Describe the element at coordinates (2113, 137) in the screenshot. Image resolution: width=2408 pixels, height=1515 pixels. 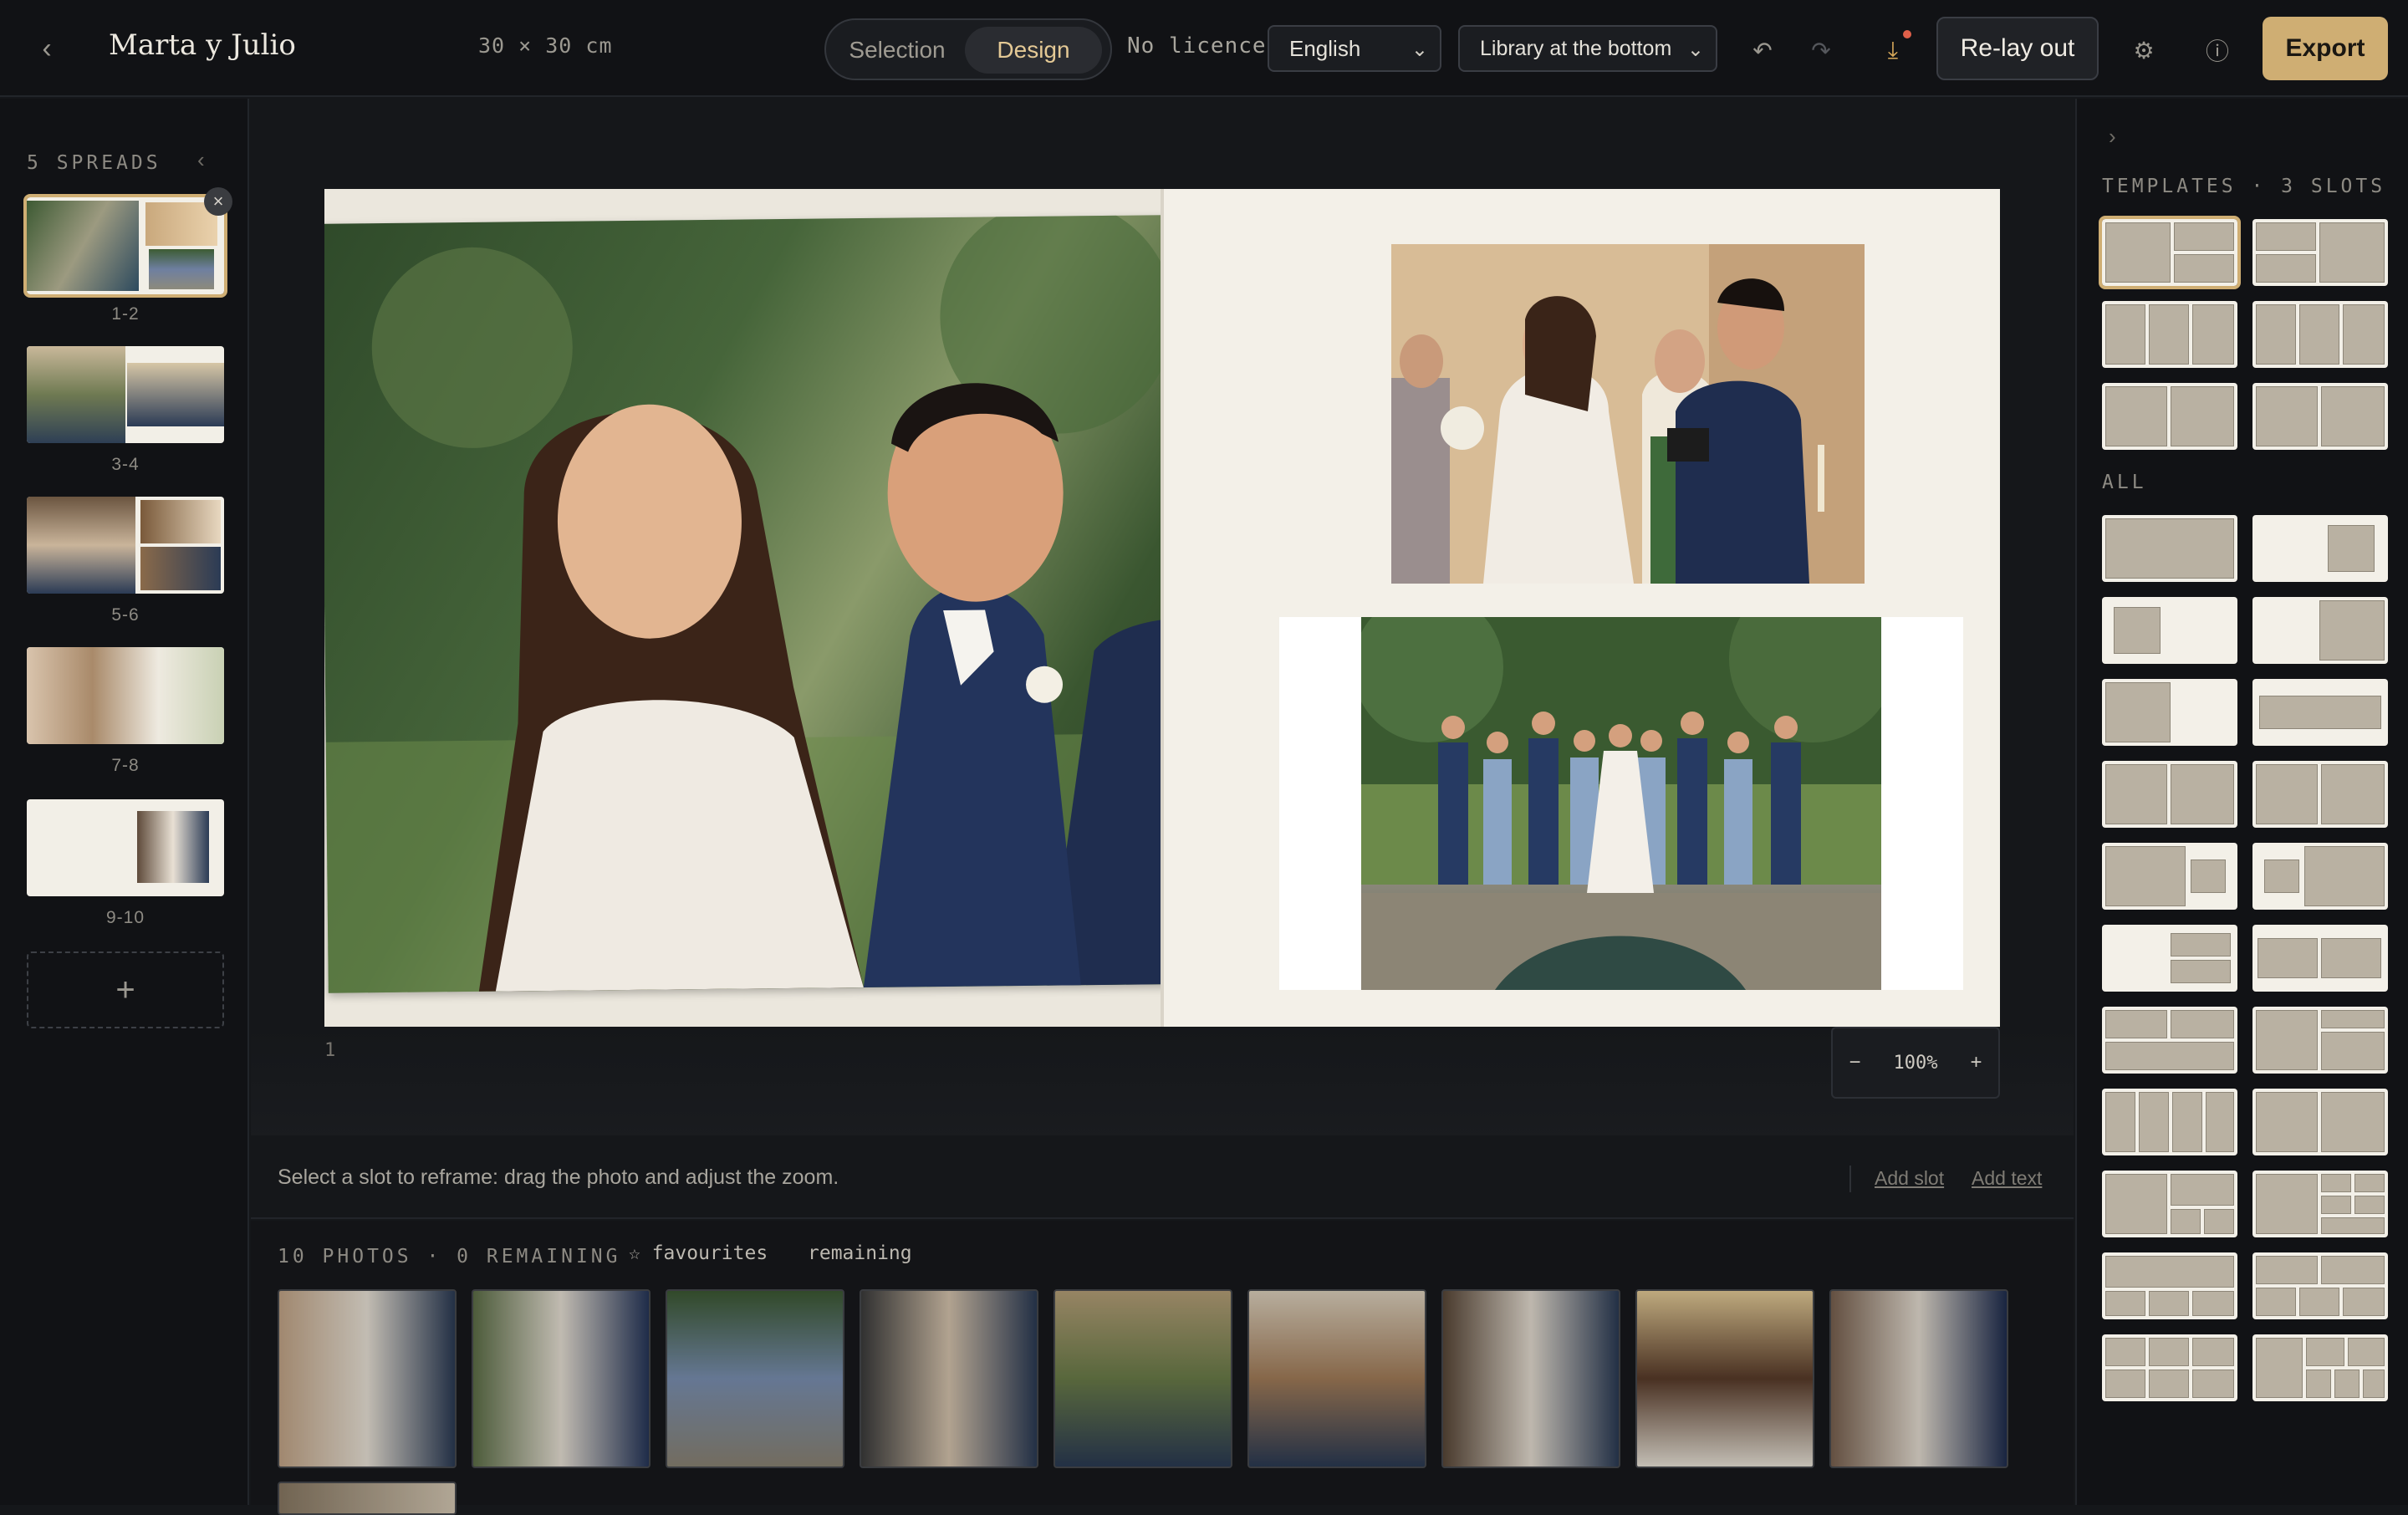
I see `chevron-right-icon: ›` at that location.